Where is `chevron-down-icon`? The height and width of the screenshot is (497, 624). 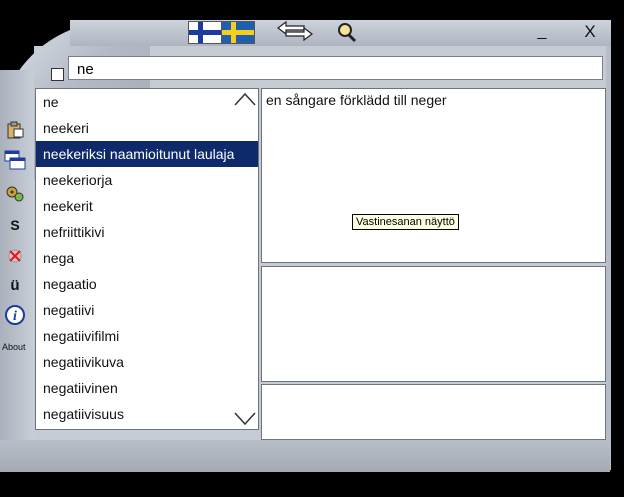
chevron-down-icon is located at coordinates (245, 419).